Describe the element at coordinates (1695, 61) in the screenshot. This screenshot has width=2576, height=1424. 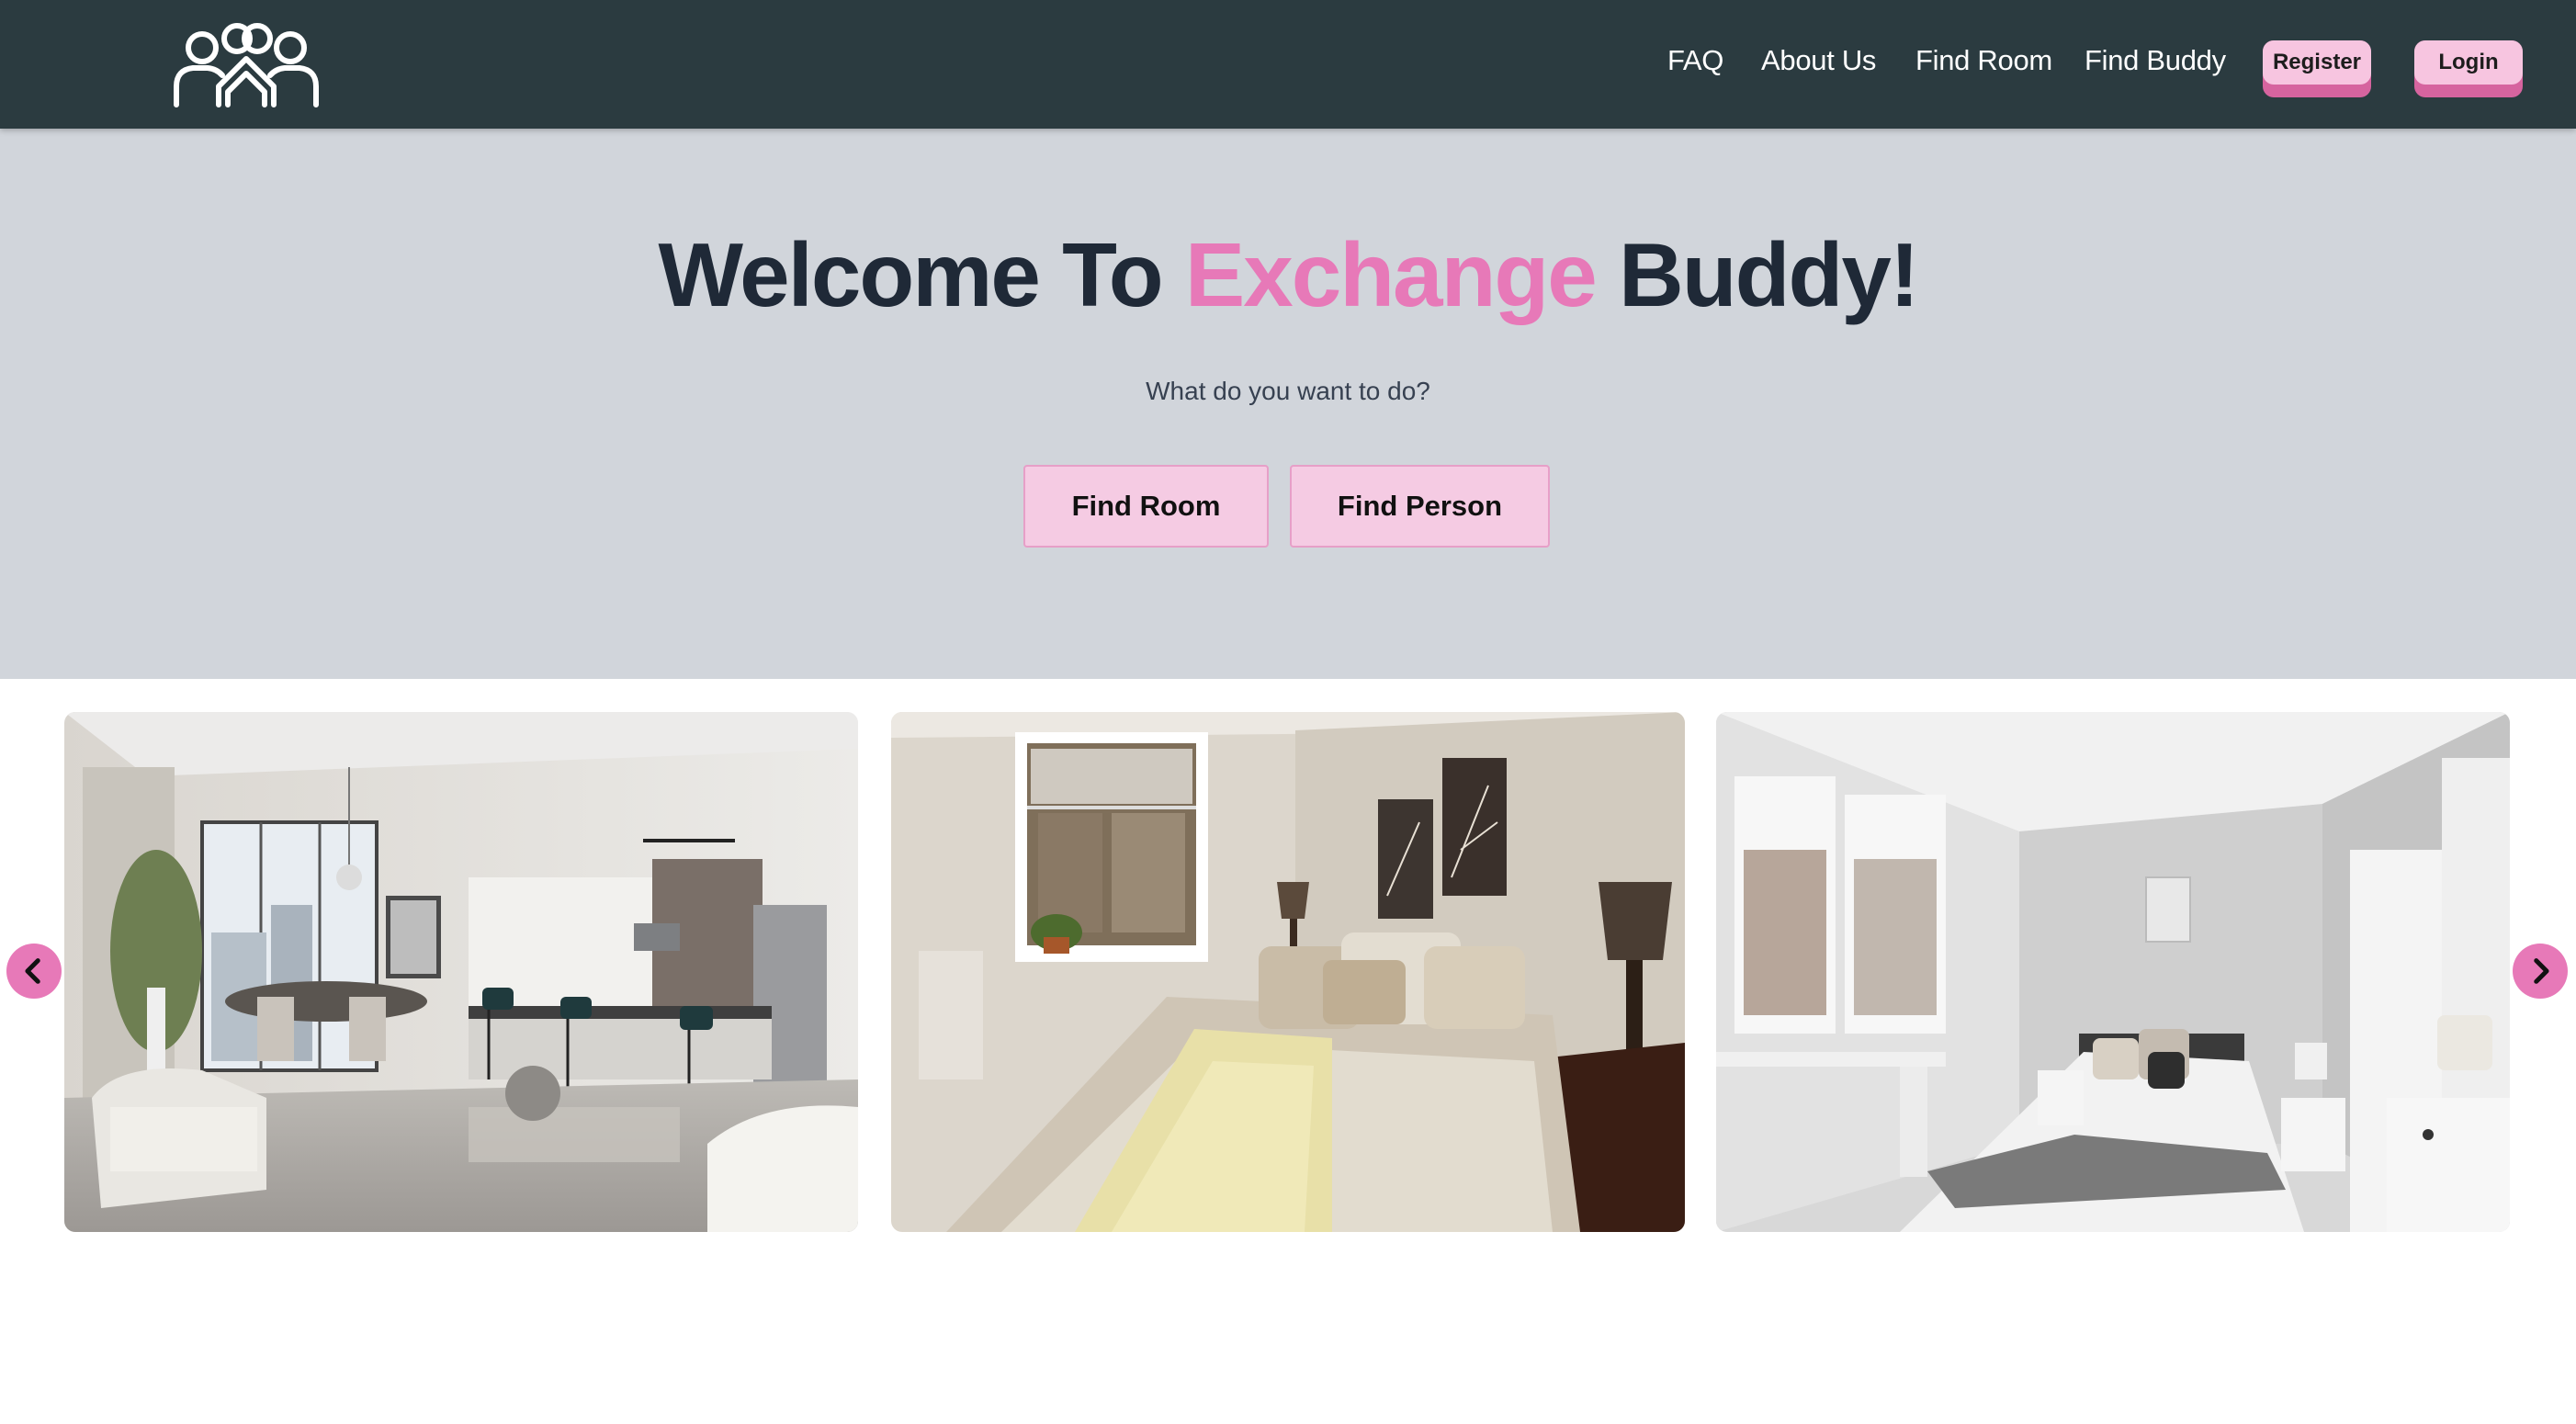
I see `nav-link-faq: FAQ` at that location.